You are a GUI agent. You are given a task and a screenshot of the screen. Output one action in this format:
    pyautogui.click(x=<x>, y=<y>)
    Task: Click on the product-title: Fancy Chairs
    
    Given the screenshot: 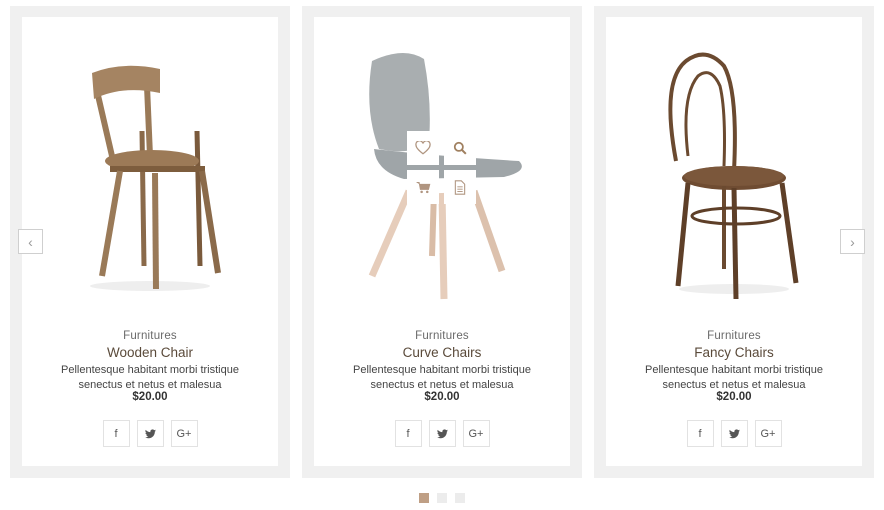 What is the action you would take?
    pyautogui.click(x=734, y=352)
    